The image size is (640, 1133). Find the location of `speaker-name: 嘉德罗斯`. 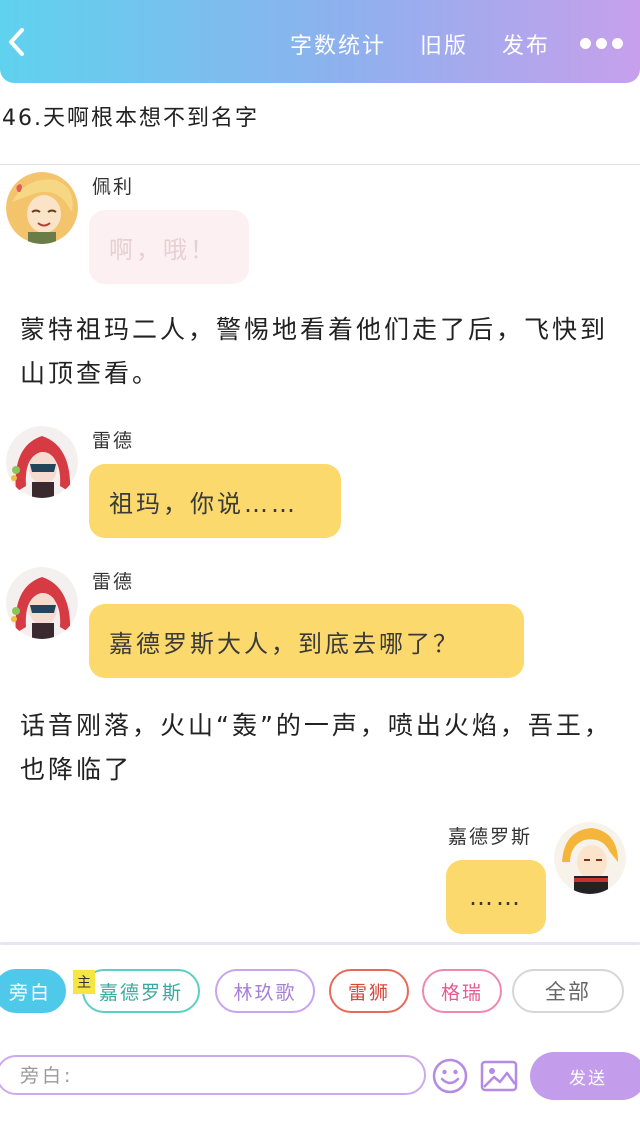

speaker-name: 嘉德罗斯 is located at coordinates (490, 837).